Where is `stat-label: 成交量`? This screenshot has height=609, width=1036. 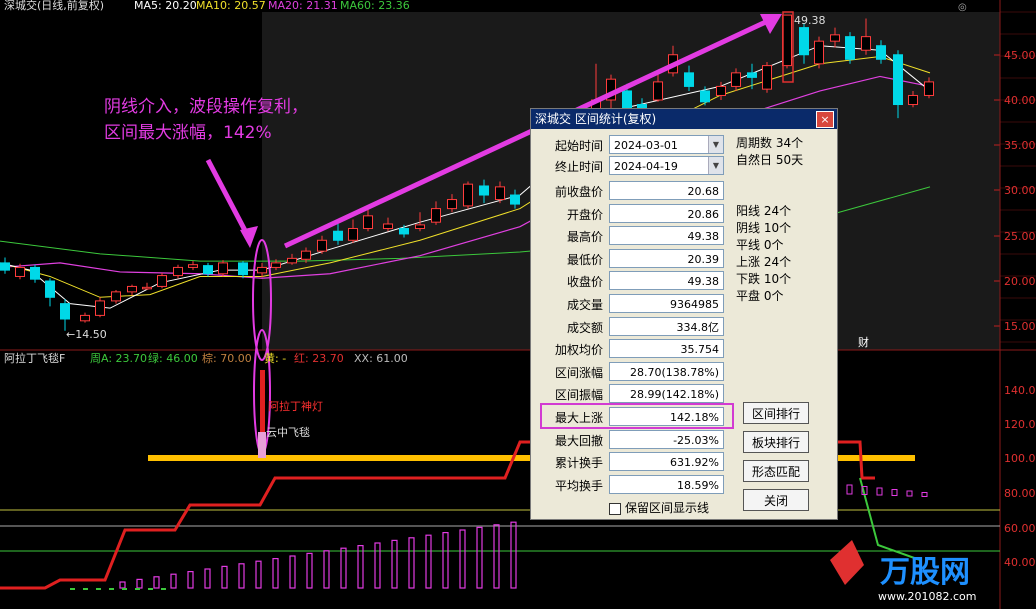 stat-label: 成交量 is located at coordinates (584, 305).